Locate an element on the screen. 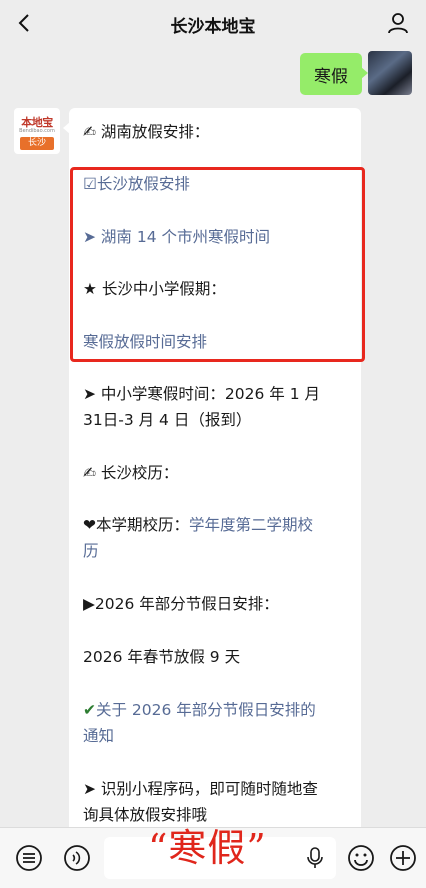 The height and width of the screenshot is (888, 426). page-title: 长沙本地宝 is located at coordinates (213, 27).